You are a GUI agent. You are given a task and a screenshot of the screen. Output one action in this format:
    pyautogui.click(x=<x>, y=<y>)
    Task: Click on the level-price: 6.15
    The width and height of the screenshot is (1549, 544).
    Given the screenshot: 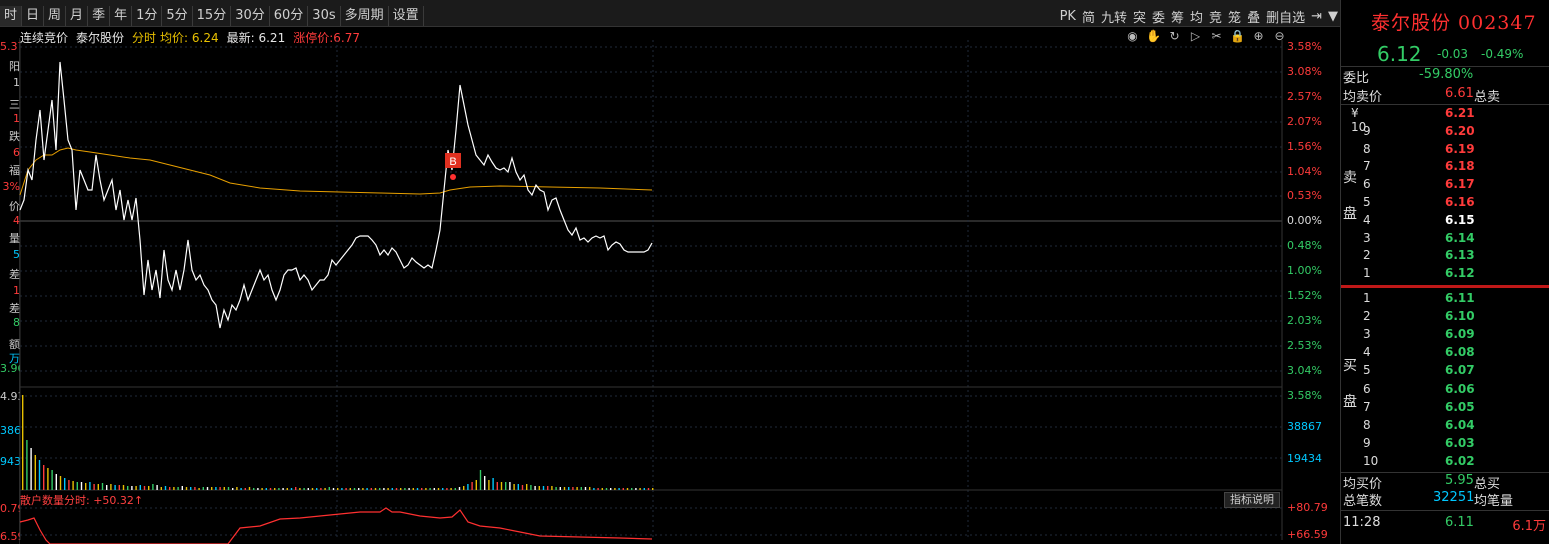 What is the action you would take?
    pyautogui.click(x=1460, y=219)
    